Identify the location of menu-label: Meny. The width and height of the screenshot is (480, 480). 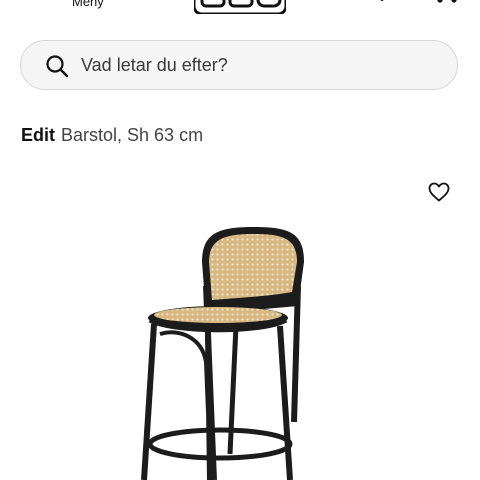
(88, 4).